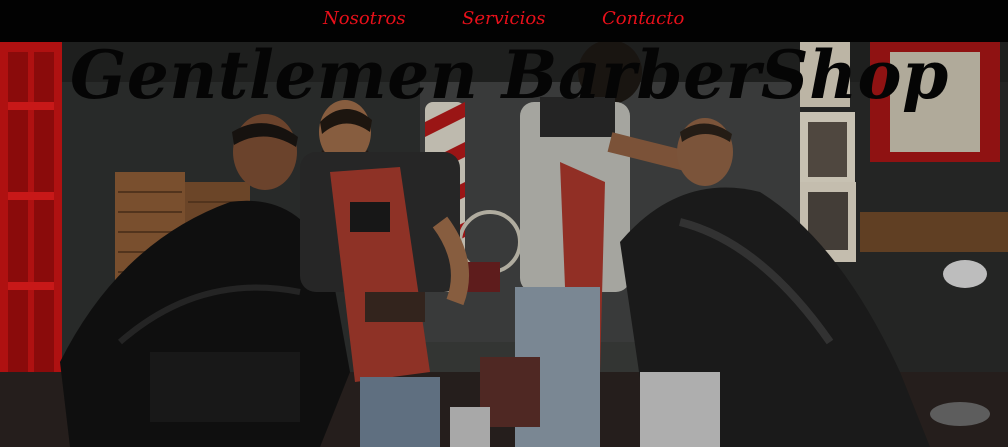 The height and width of the screenshot is (447, 1008). I want to click on nav-link-servicios: Servicios, so click(503, 18).